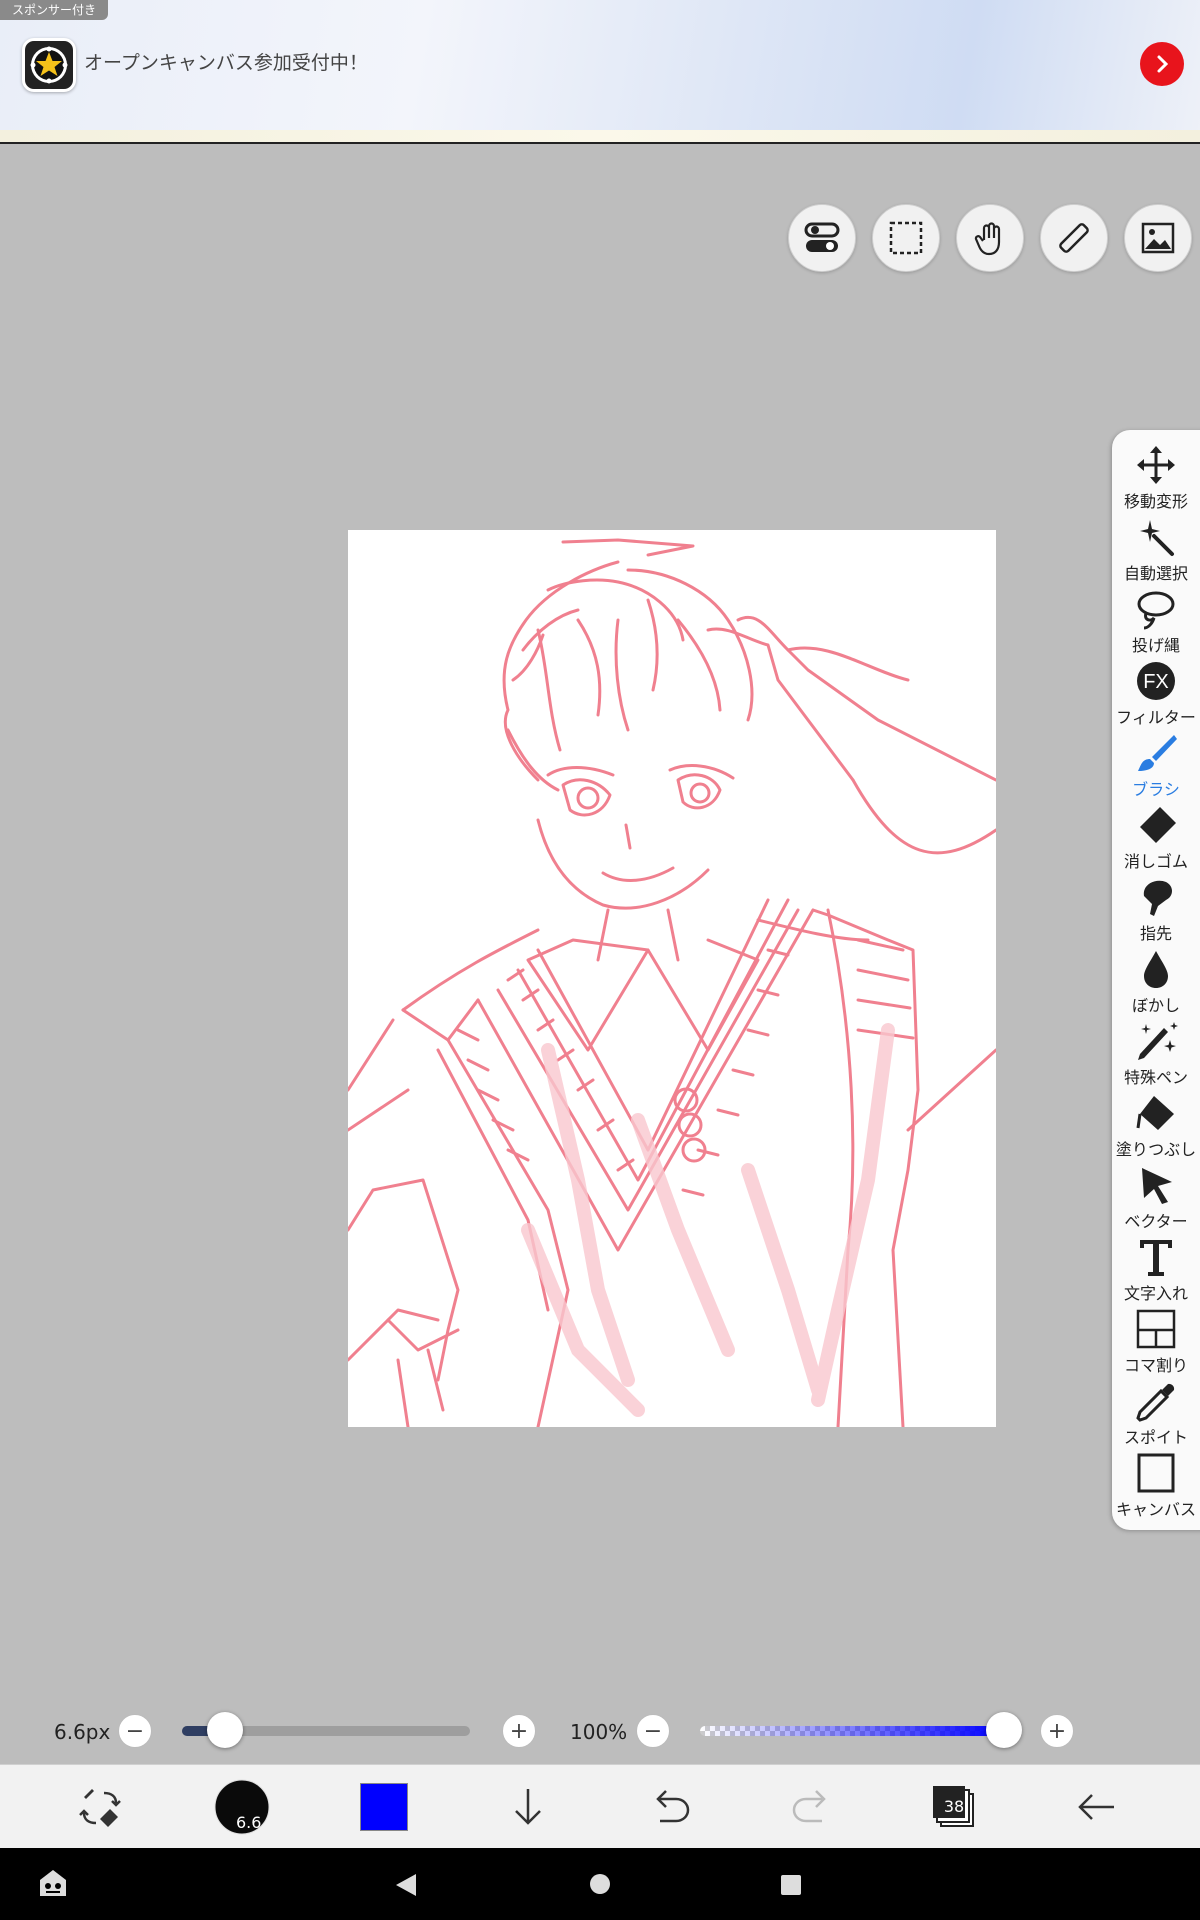  I want to click on swap-tool-button, so click(100, 1807).